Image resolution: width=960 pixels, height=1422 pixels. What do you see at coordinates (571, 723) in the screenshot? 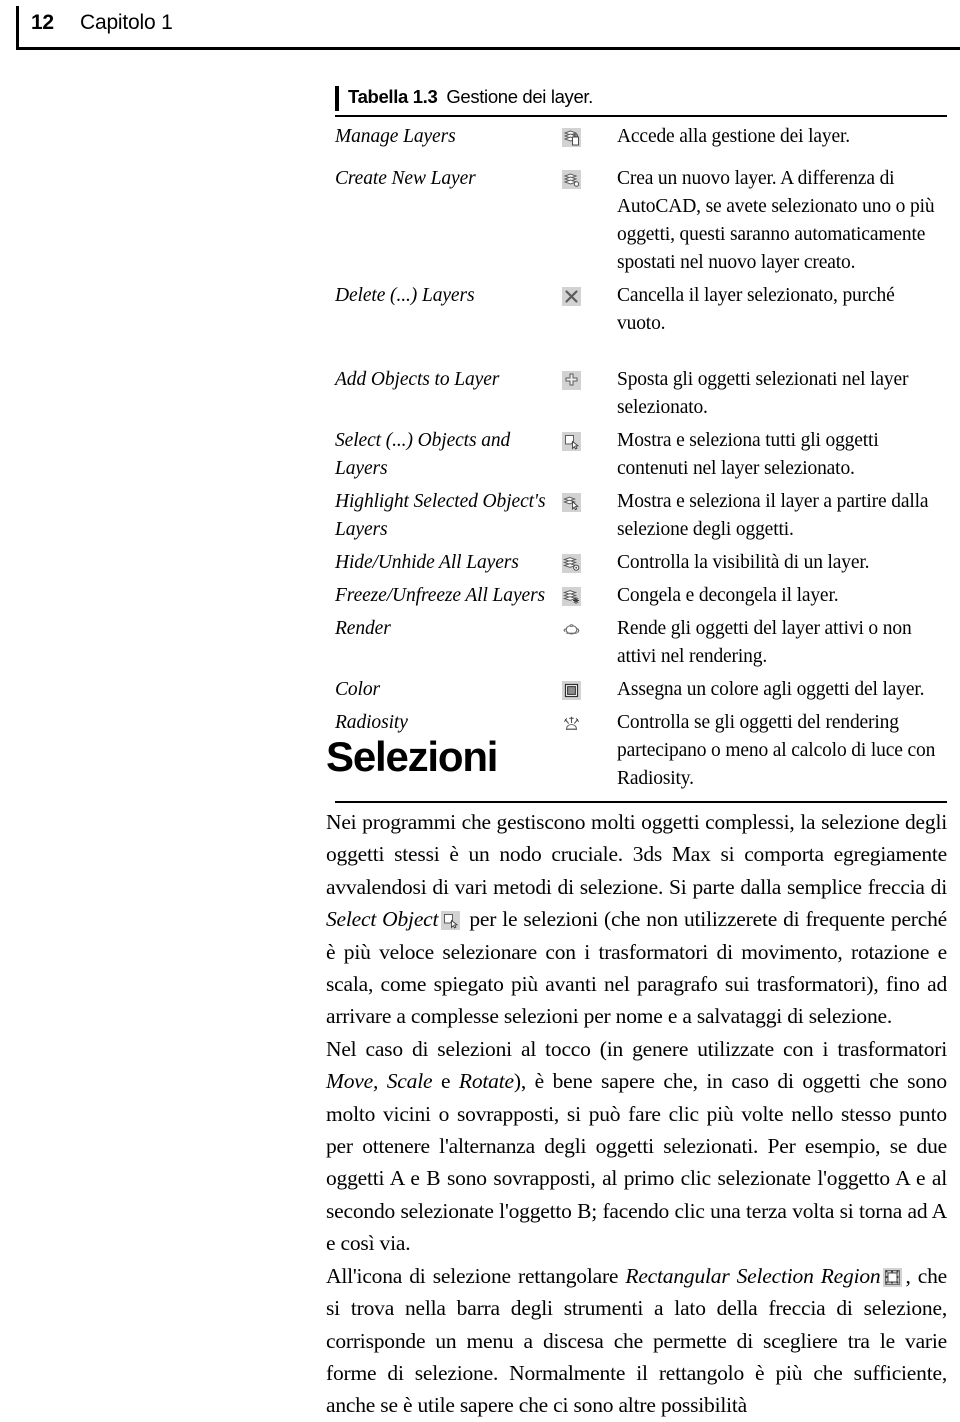
I see `radiosity-icon` at bounding box center [571, 723].